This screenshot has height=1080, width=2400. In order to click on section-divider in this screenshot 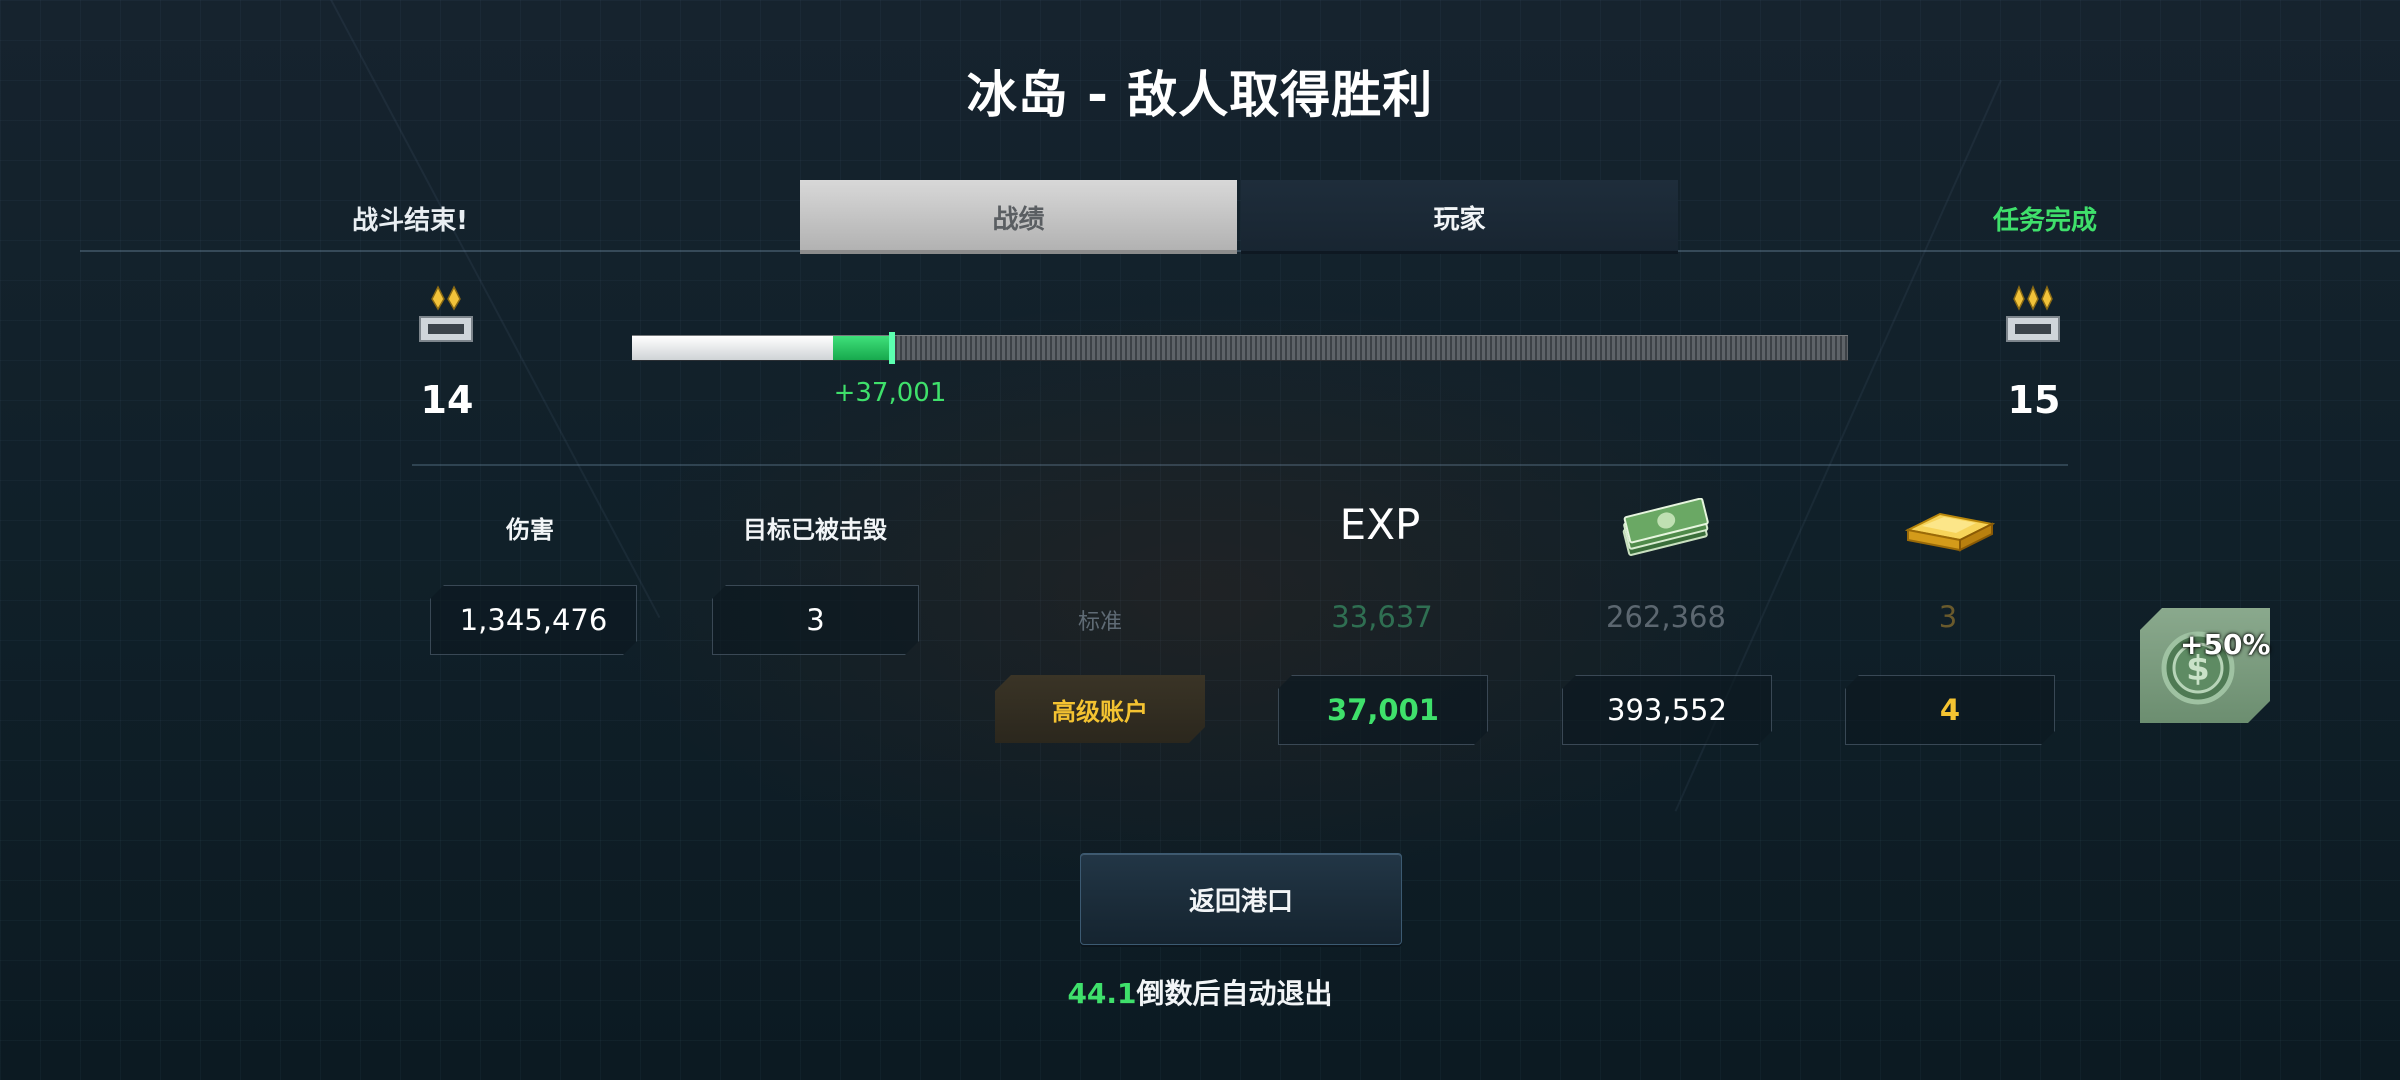, I will do `click(1240, 465)`.